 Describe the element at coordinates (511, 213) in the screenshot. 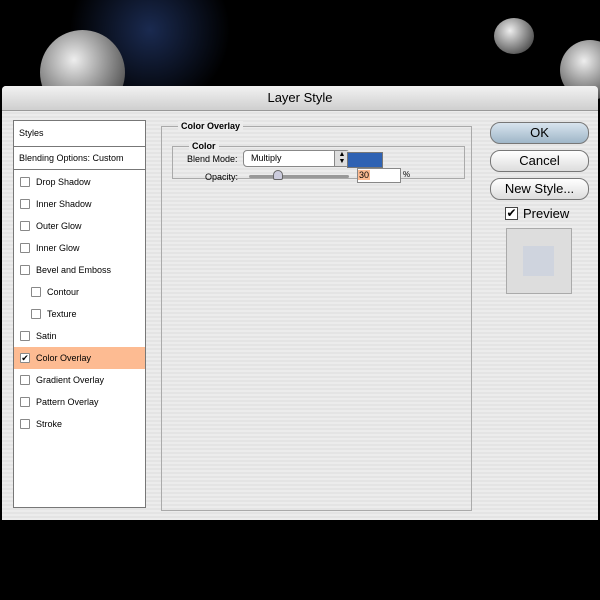

I see `checkmark-icon: ✔` at that location.